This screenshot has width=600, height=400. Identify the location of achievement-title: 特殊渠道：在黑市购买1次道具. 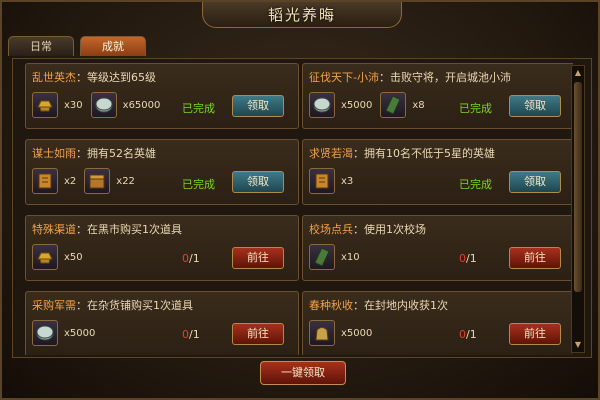
(107, 229).